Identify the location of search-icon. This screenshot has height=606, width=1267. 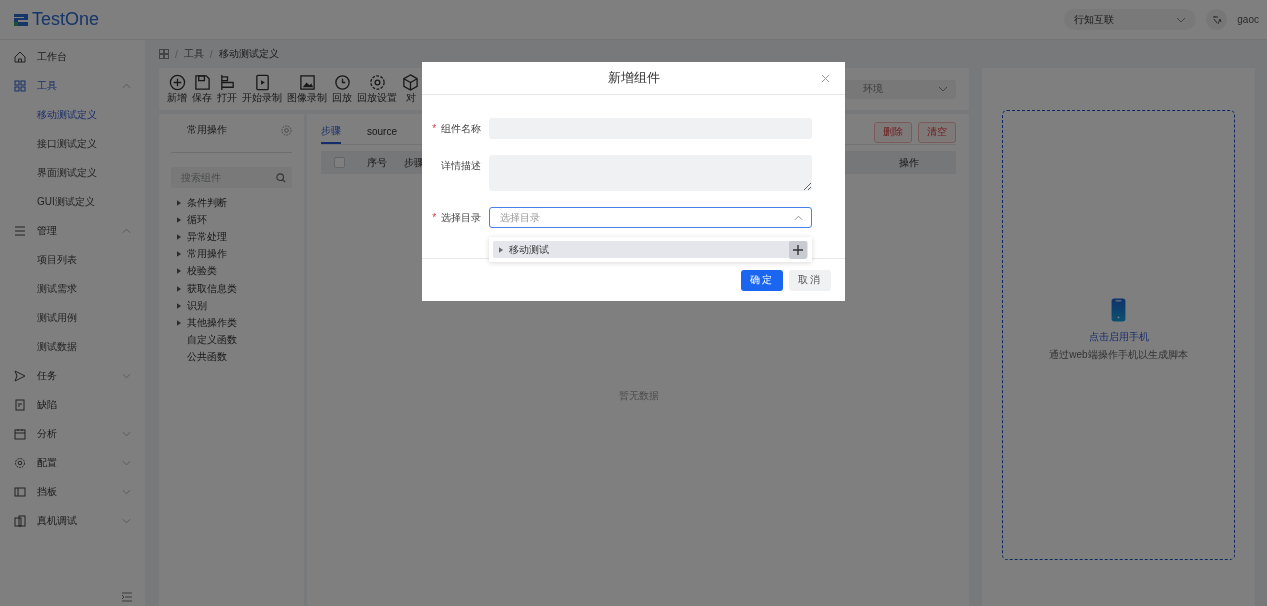
(281, 177).